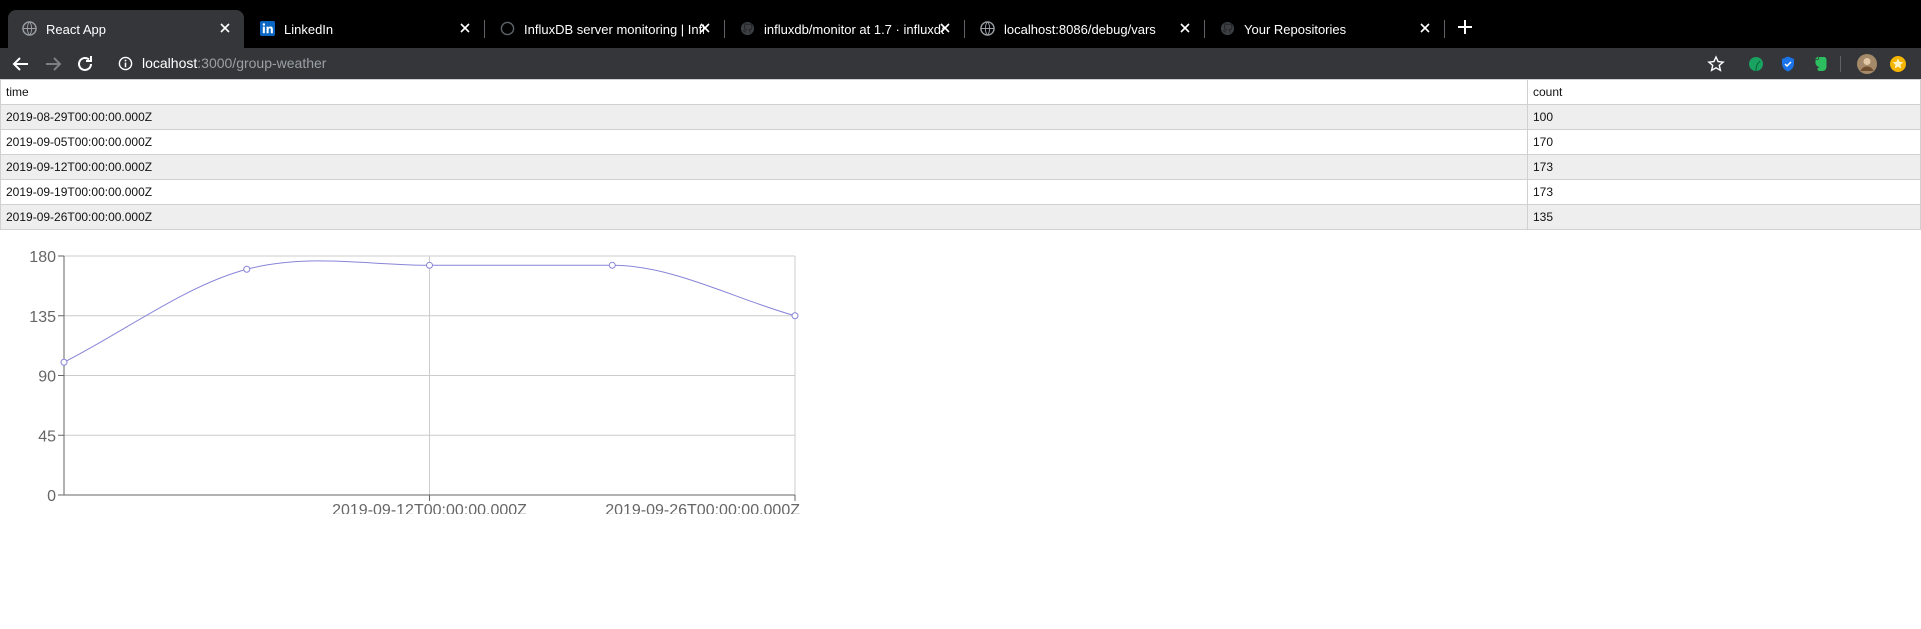  I want to click on url-text: localhost:3000/group-weather, so click(234, 63).